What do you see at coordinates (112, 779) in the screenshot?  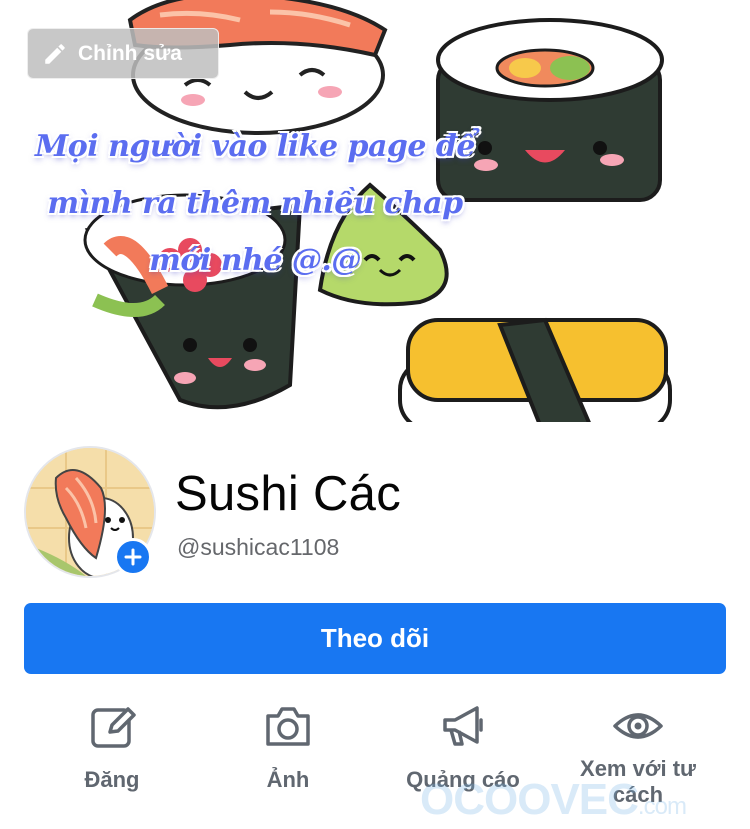 I see `post-label: Đăng` at bounding box center [112, 779].